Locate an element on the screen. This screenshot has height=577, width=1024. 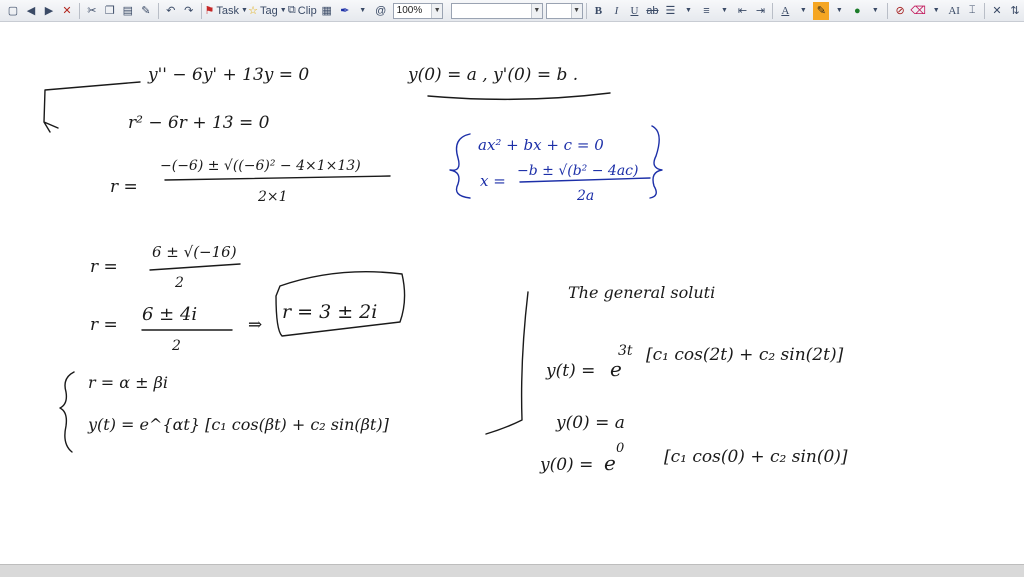
format-painter-icon: ✎ is located at coordinates (146, 11).